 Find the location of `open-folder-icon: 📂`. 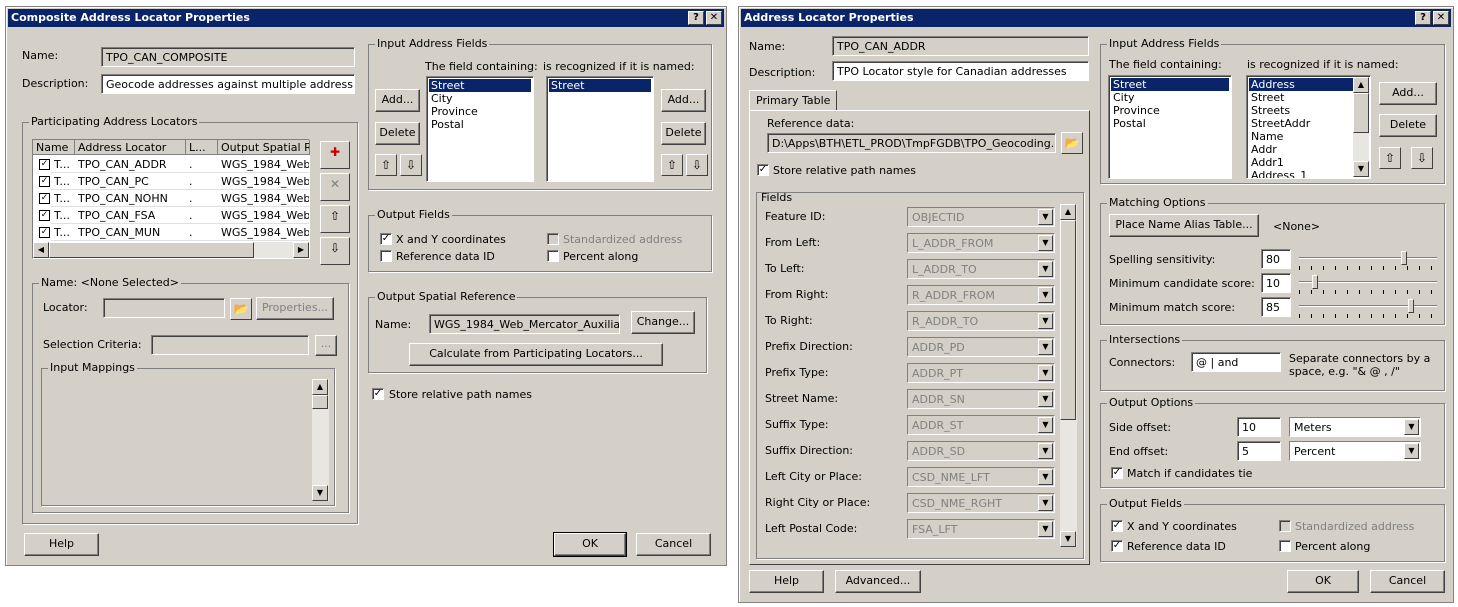

open-folder-icon: 📂 is located at coordinates (1072, 143).